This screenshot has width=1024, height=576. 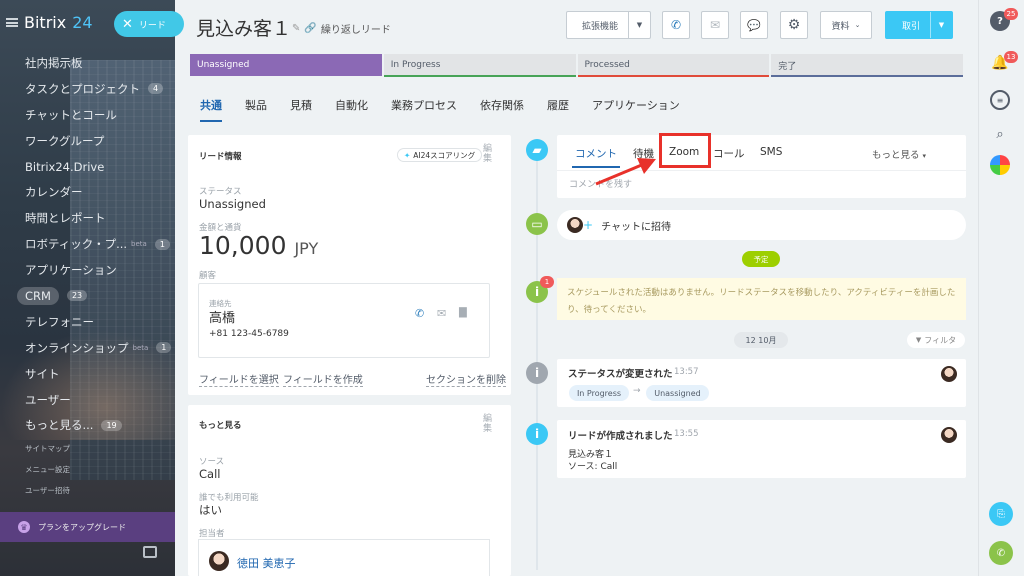 What do you see at coordinates (479, 65) in the screenshot?
I see `stage-in-progress: In Progress` at bounding box center [479, 65].